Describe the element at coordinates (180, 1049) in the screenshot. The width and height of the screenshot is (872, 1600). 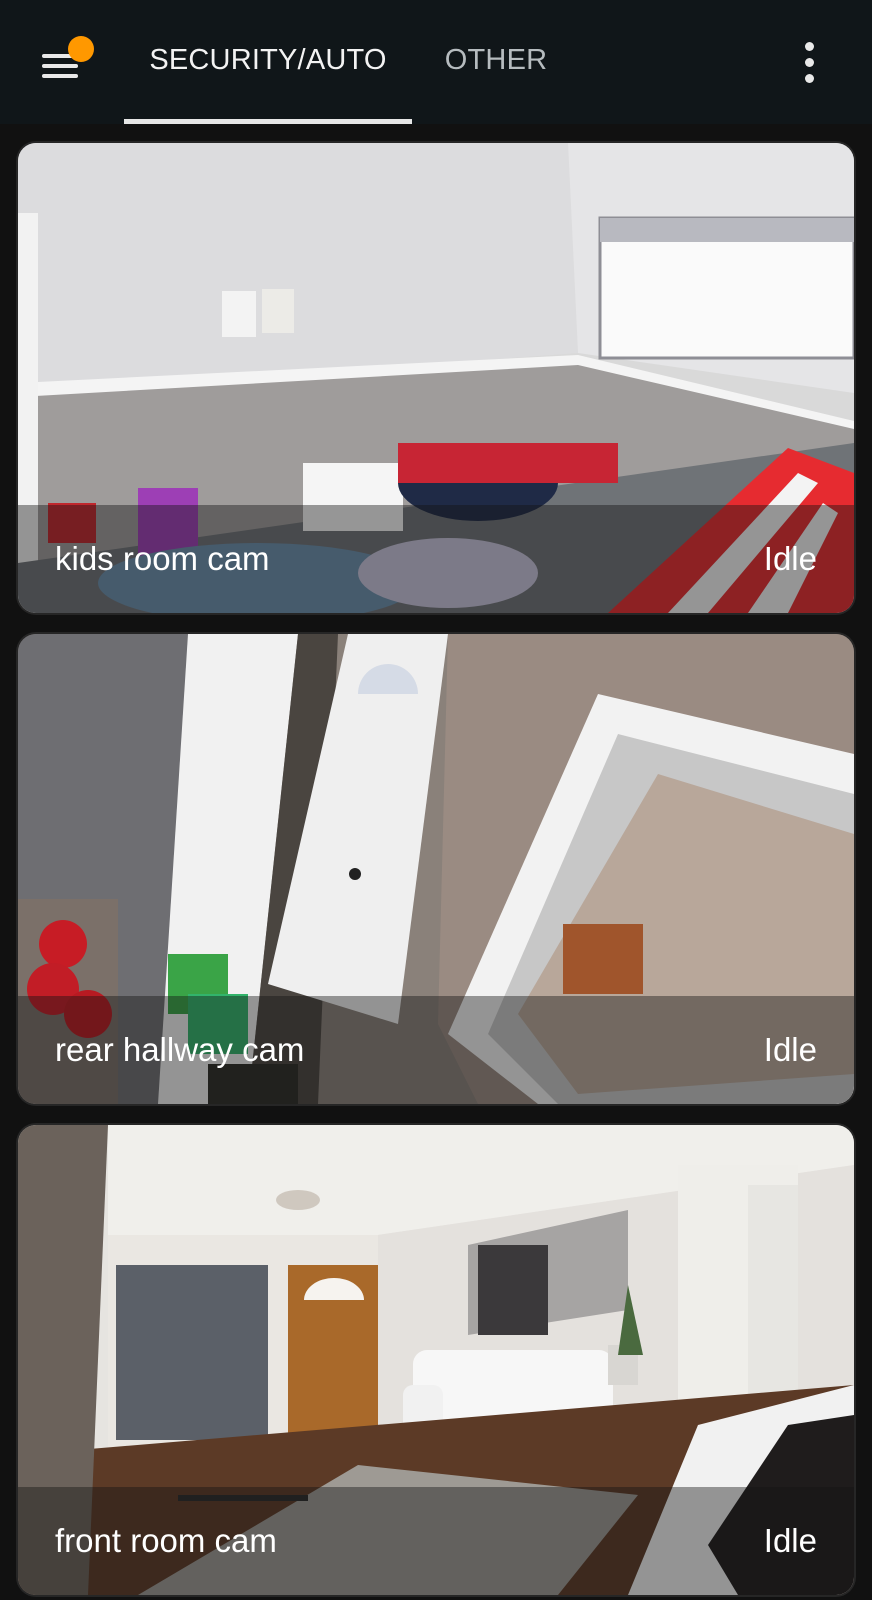
I see `camera-name: rear hallway cam` at that location.